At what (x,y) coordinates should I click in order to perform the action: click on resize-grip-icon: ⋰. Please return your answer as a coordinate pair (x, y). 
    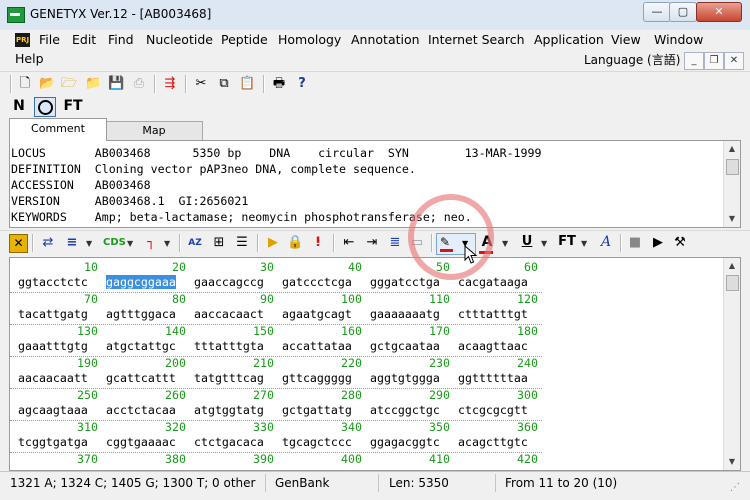
    Looking at the image, I should click on (735, 487).